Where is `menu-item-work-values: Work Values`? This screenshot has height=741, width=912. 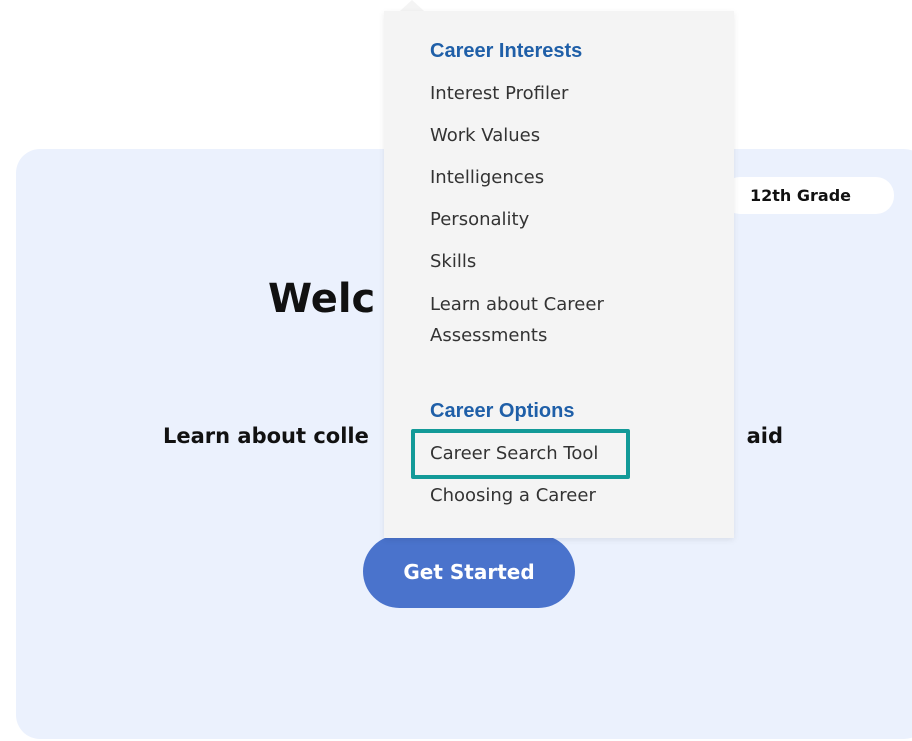
menu-item-work-values: Work Values is located at coordinates (485, 136).